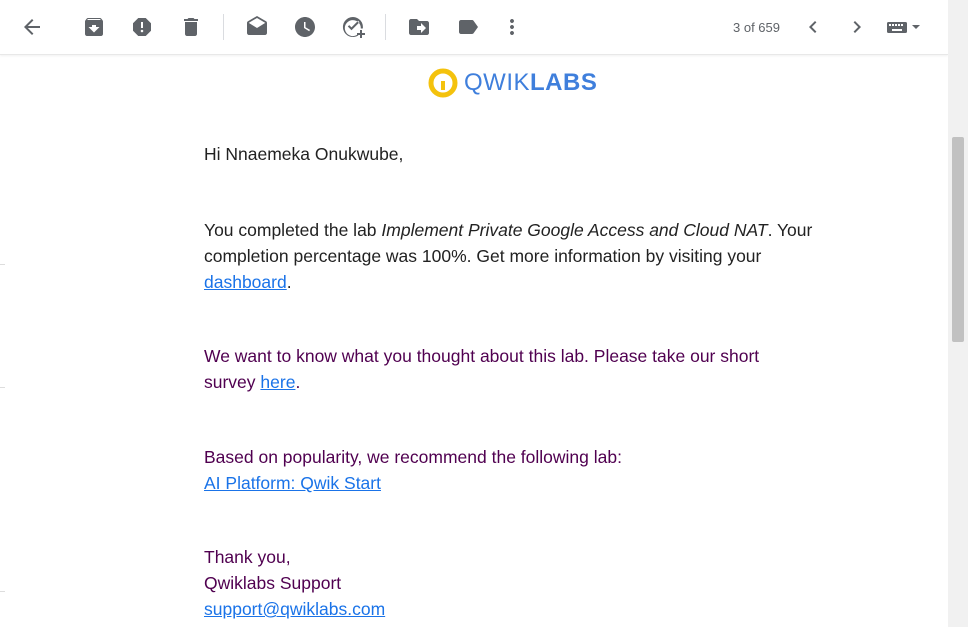  Describe the element at coordinates (289, 282) in the screenshot. I see `completion-end: .` at that location.